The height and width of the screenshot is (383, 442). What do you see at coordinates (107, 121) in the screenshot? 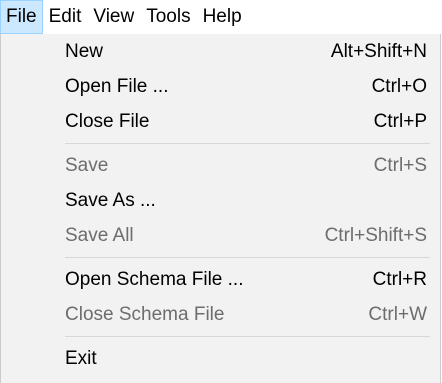
I see `menu-item-label: Close File` at bounding box center [107, 121].